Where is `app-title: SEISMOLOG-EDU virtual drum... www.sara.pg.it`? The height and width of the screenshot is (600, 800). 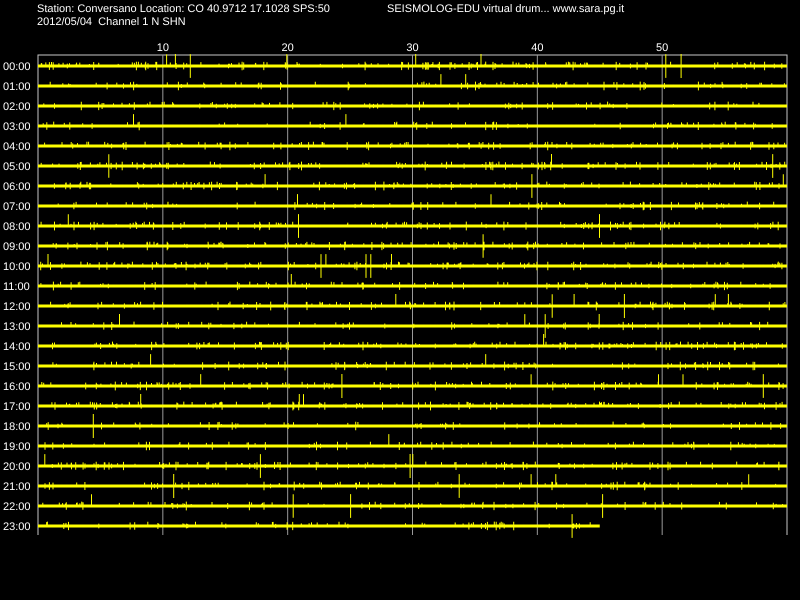 app-title: SEISMOLOG-EDU virtual drum... www.sara.pg.it is located at coordinates (505, 9).